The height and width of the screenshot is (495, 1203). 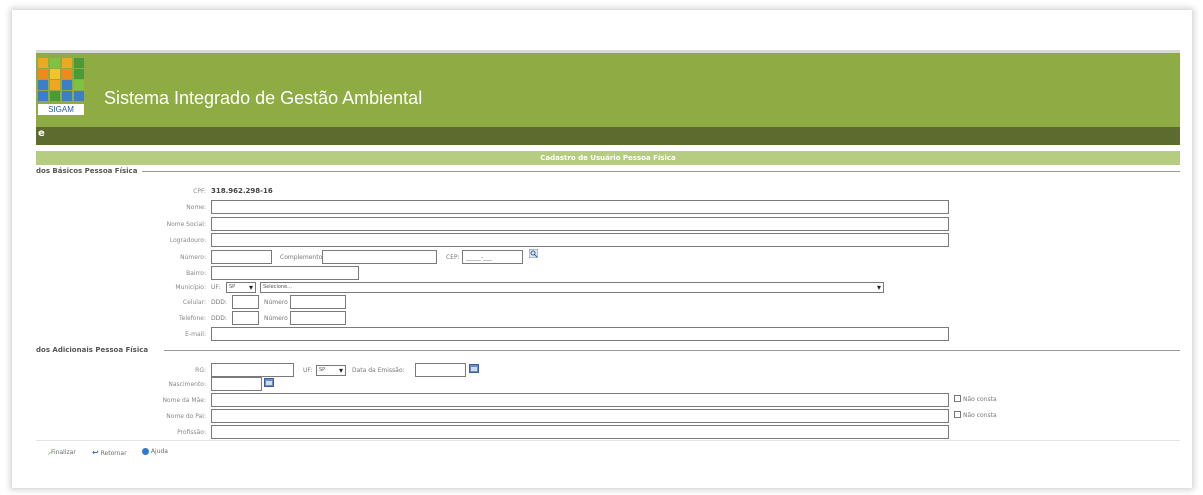 What do you see at coordinates (184, 400) in the screenshot?
I see `nome-mae-label: Nome da Mãe:` at bounding box center [184, 400].